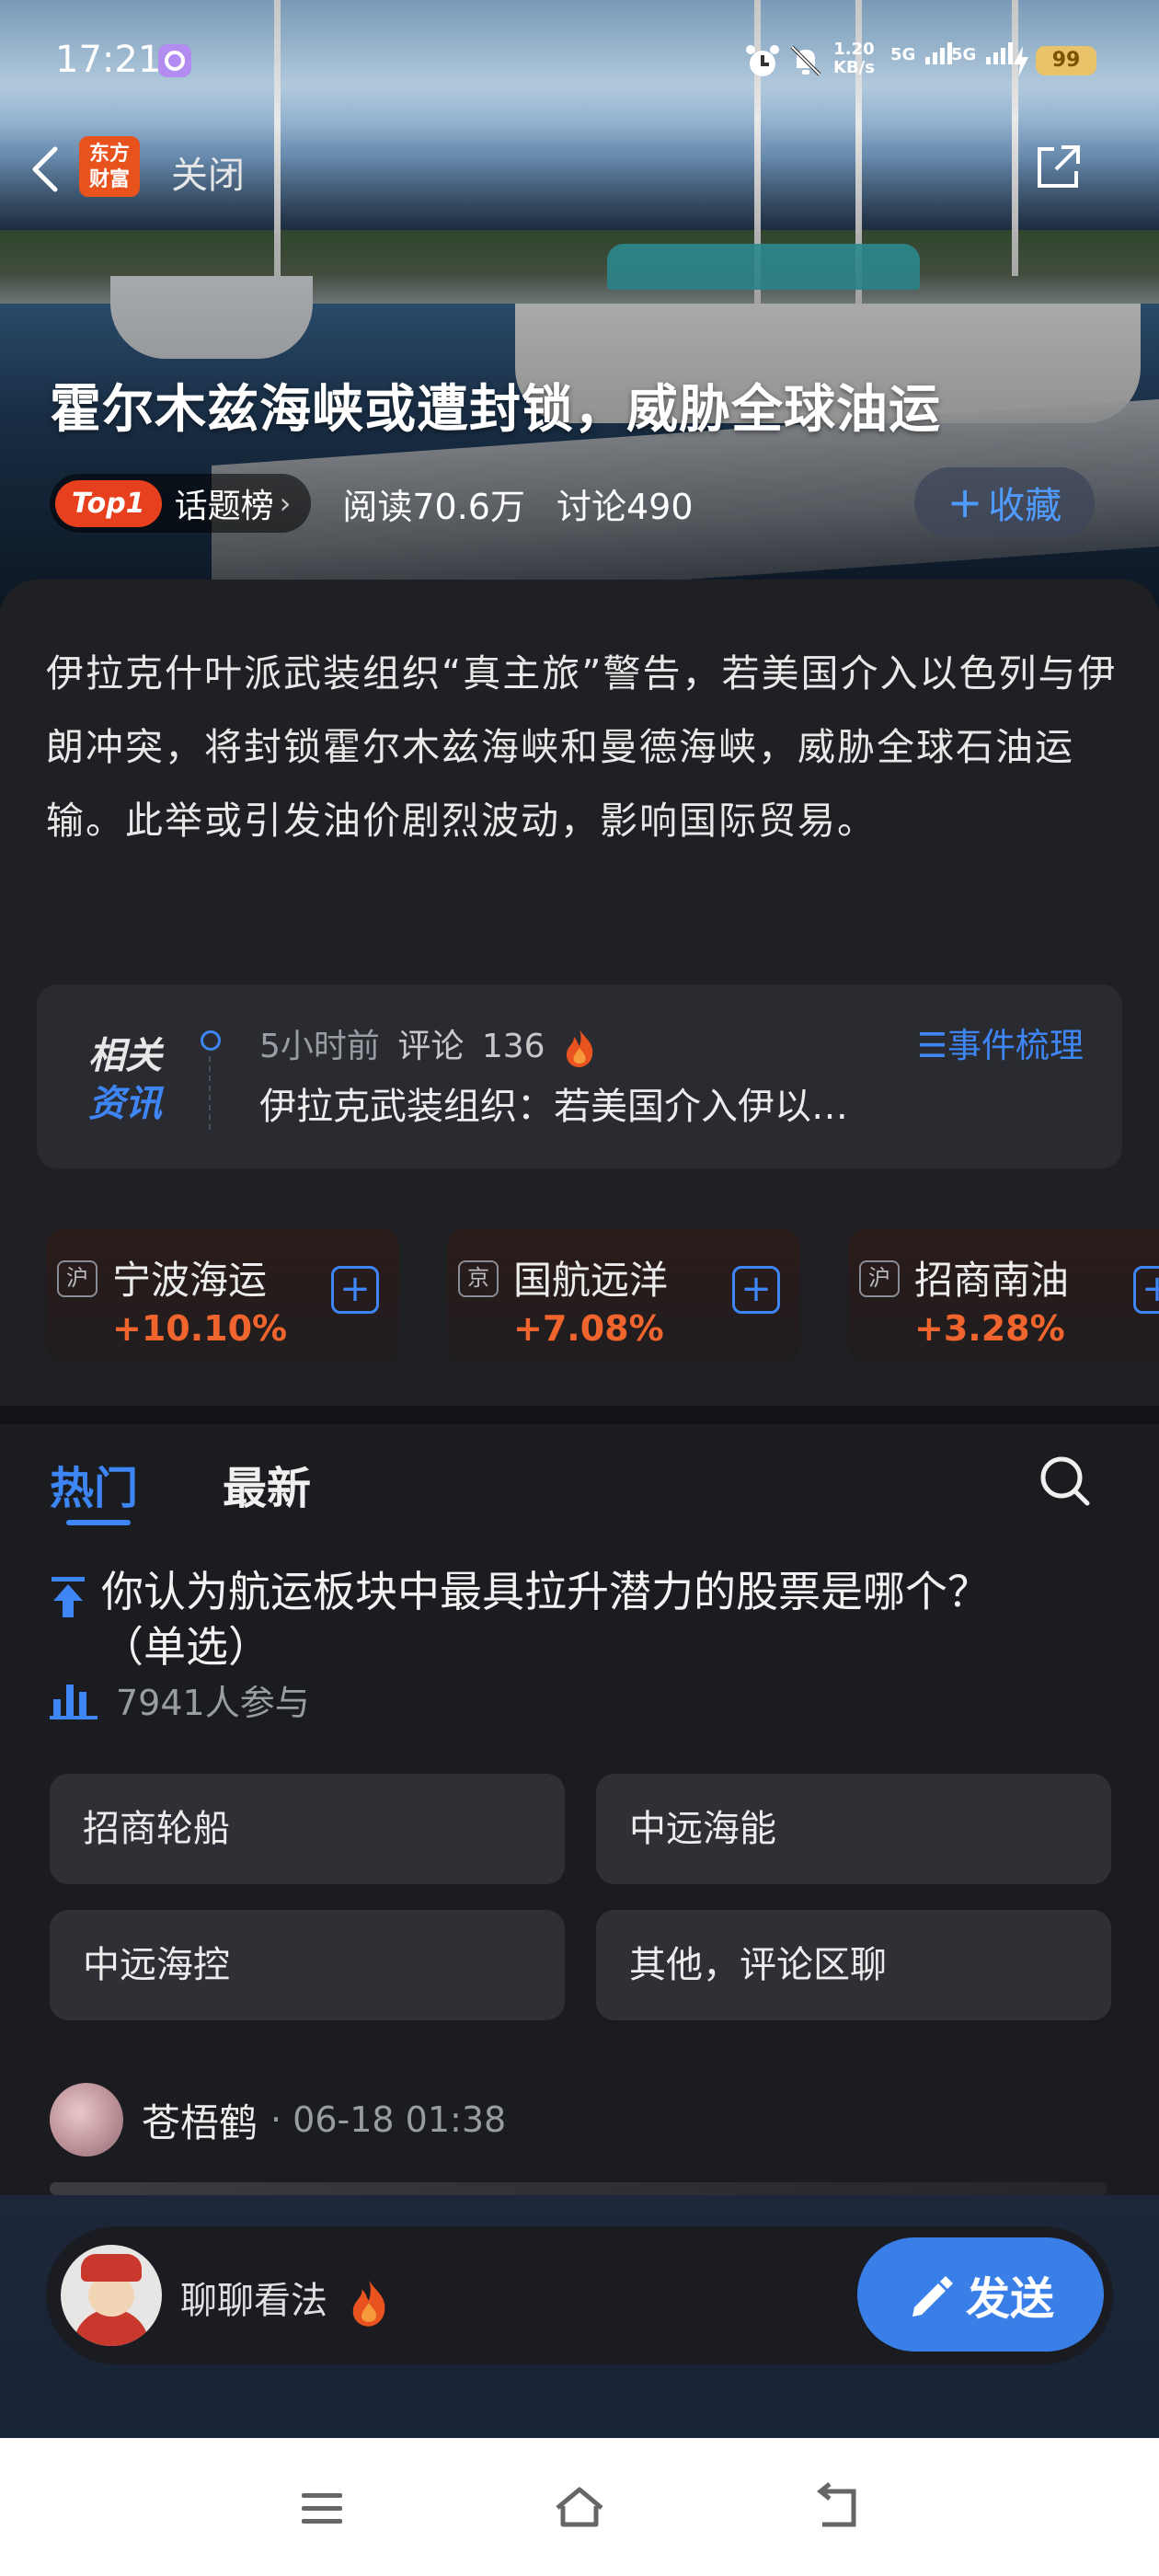 The image size is (1159, 2576). What do you see at coordinates (224, 506) in the screenshot?
I see `rank-list-label: 话题榜` at bounding box center [224, 506].